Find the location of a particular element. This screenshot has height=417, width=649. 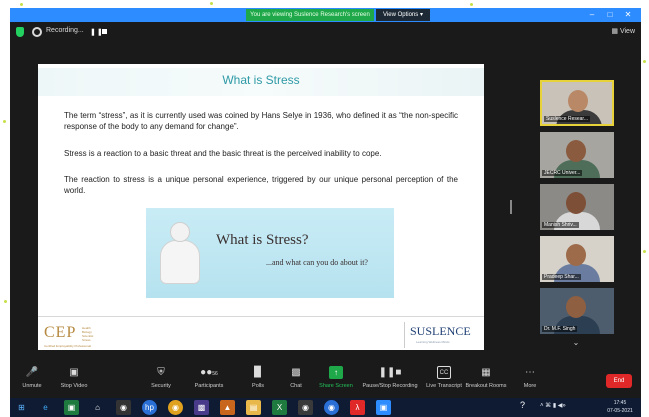

security-shield-icon: ⛨ is located at coordinates (161, 372).